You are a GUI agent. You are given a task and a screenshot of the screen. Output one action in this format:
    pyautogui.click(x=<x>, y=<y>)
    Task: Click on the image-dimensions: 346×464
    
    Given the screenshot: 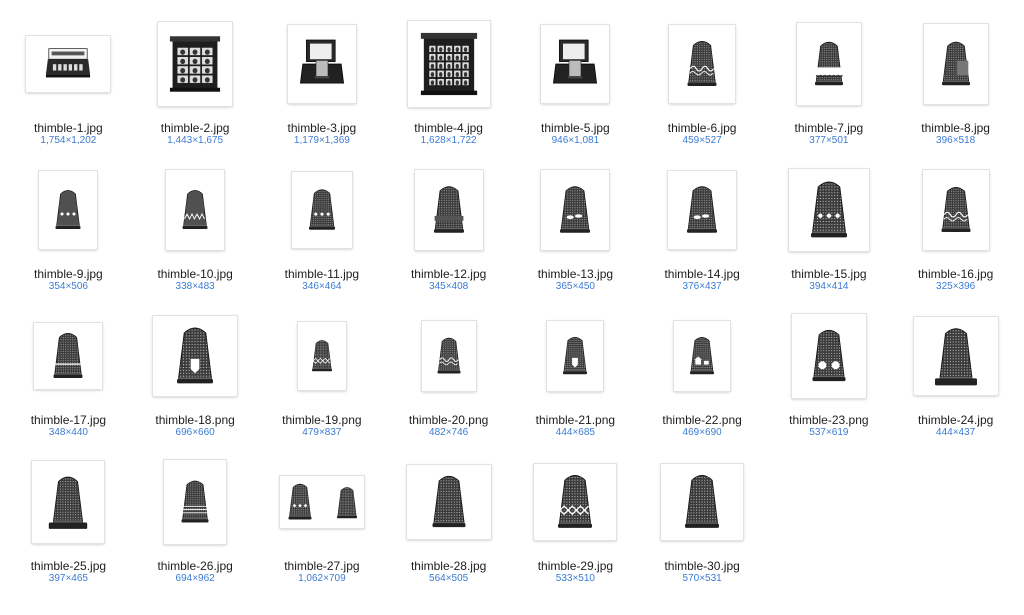 What is the action you would take?
    pyautogui.click(x=322, y=286)
    